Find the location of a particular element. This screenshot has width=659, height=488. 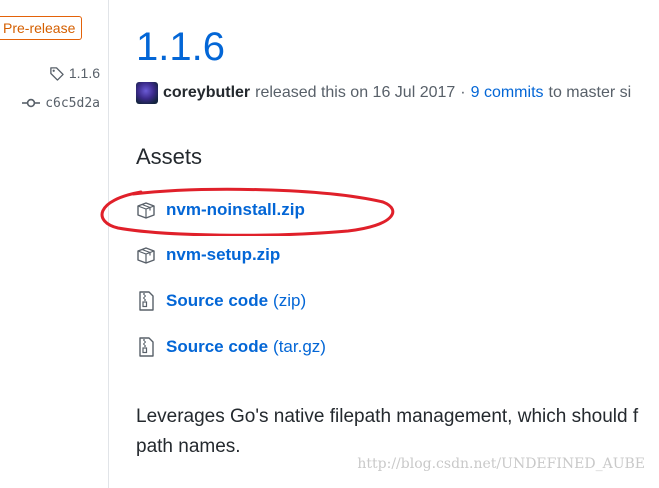

commit-link: c6c5d2a is located at coordinates (50, 103).